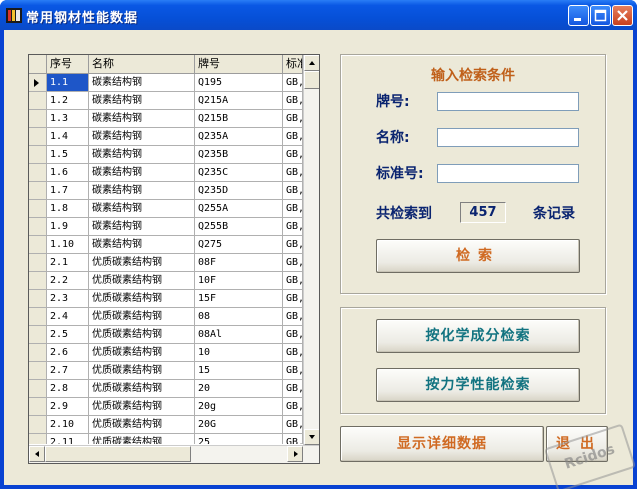 The image size is (637, 489). Describe the element at coordinates (166, 281) in the screenshot. I see `table-row: 2.2 优质碳素结构钢 10F GB,` at that location.